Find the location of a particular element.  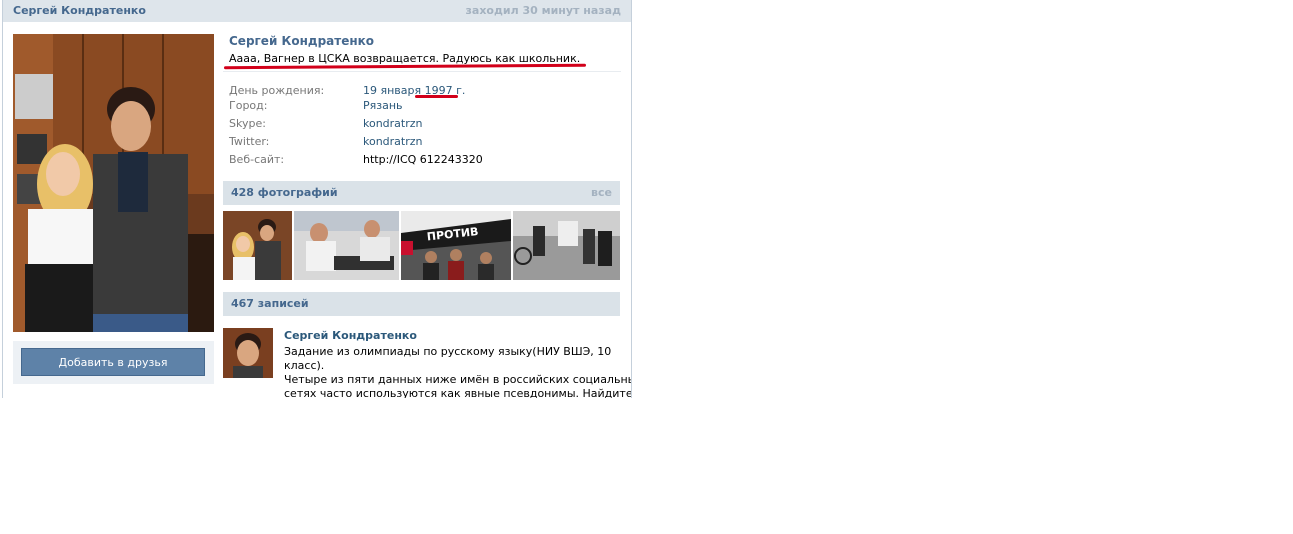

post-author-name: Сергей Кондратенко is located at coordinates (350, 335).